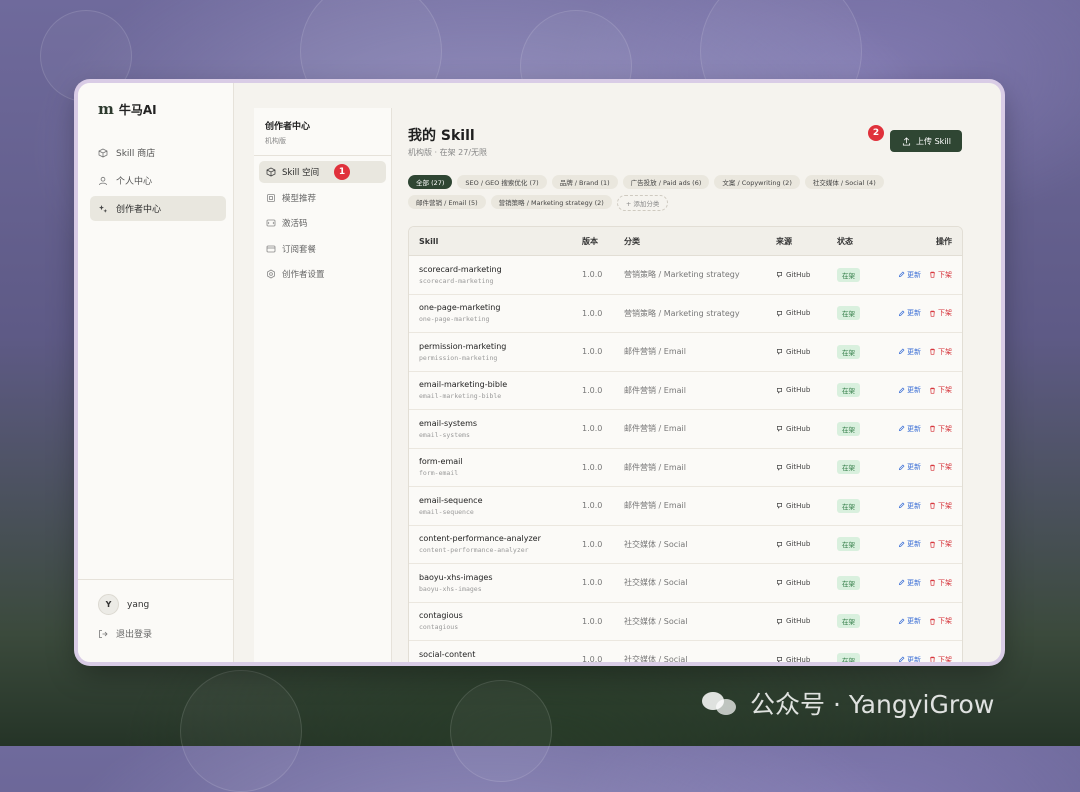 The image size is (1080, 792). I want to click on skill-name: email-systems, so click(500, 423).